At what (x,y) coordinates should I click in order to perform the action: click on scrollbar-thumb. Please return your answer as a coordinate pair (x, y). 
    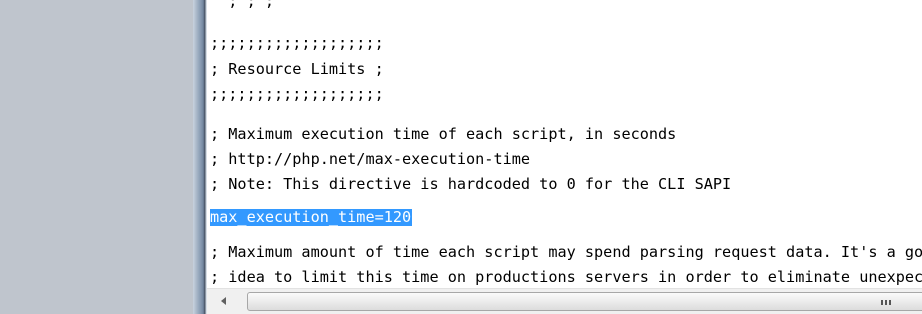
    Looking at the image, I should click on (584, 301).